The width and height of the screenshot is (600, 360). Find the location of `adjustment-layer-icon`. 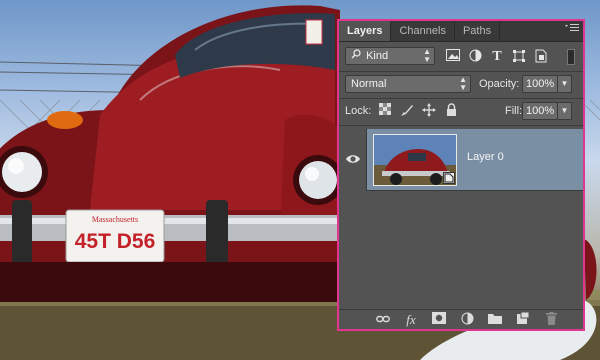

adjustment-layer-icon is located at coordinates (475, 57).